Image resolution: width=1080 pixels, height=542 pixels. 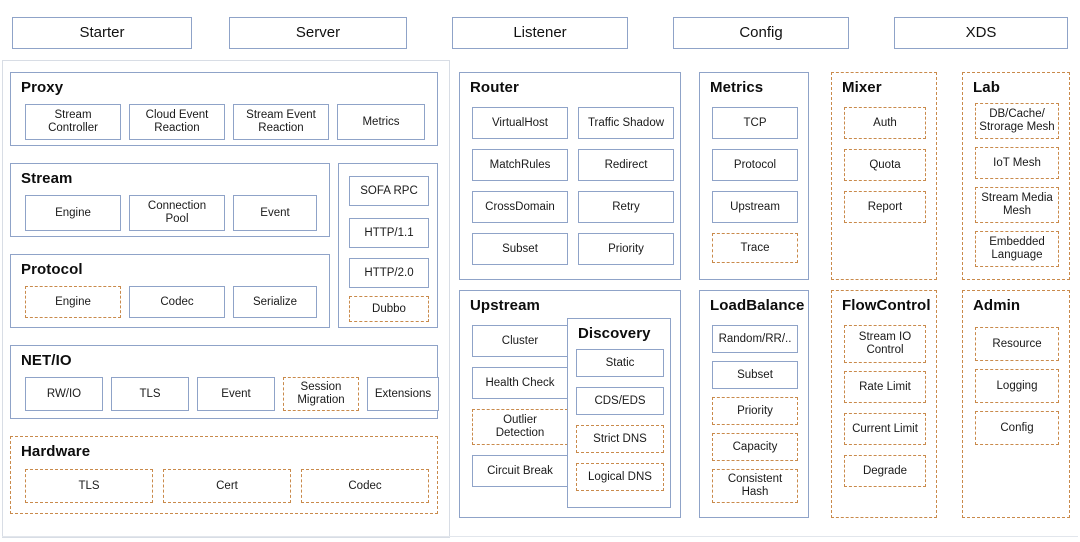 I want to click on chip-label: Current Limit, so click(x=885, y=428).